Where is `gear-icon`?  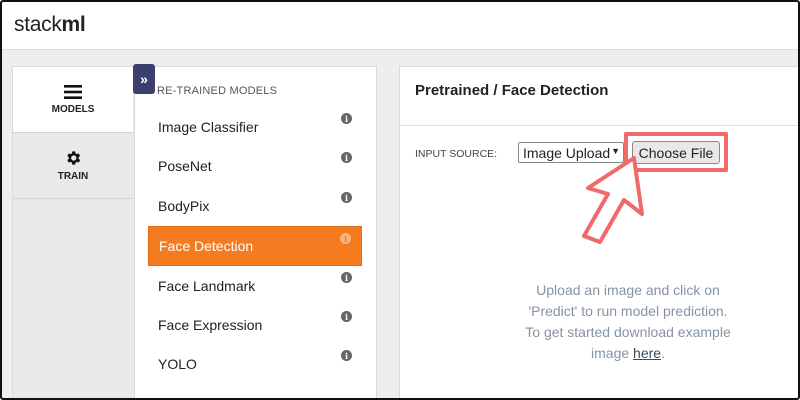
gear-icon is located at coordinates (74, 158).